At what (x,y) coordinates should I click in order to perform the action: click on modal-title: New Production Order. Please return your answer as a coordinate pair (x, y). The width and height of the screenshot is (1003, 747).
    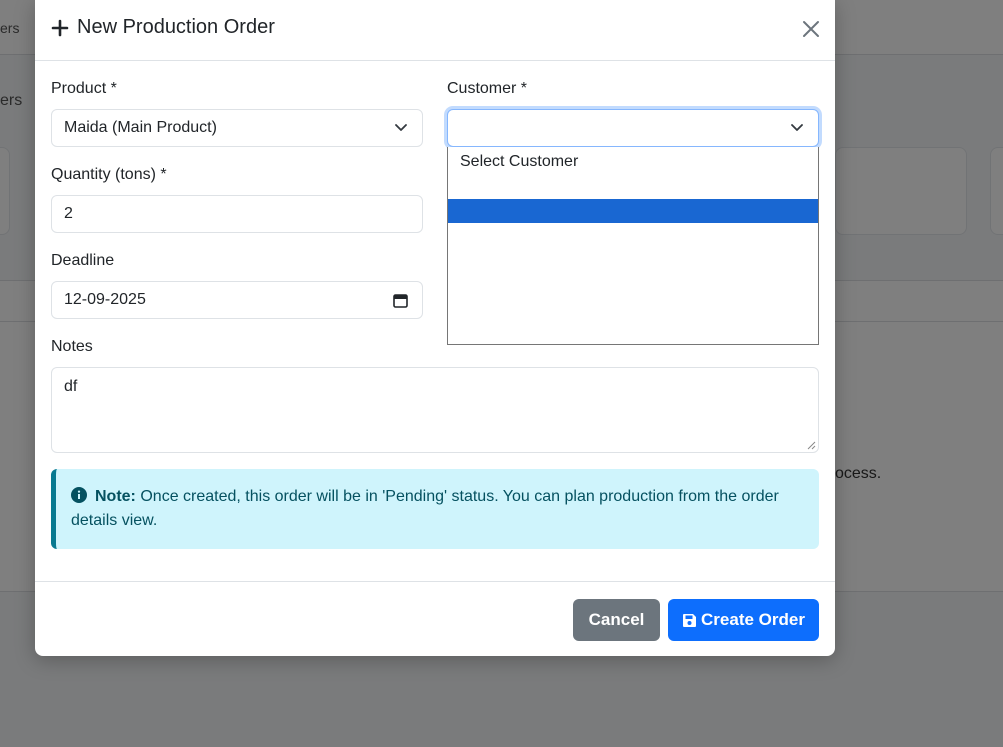
    Looking at the image, I should click on (163, 27).